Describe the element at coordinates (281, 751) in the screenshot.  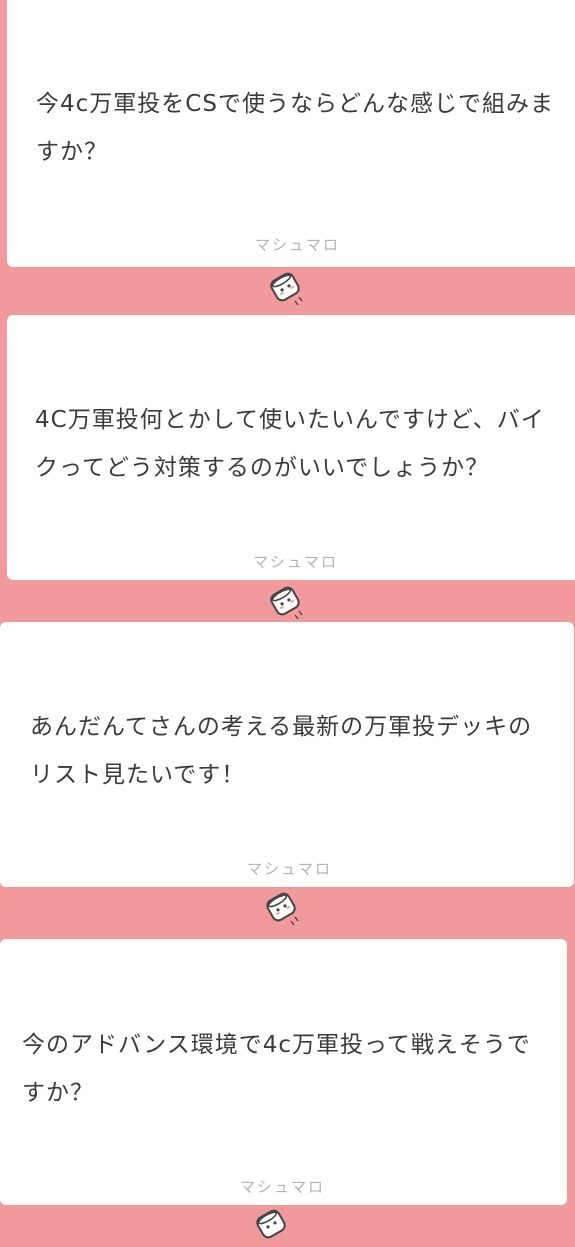
I see `question-text: あんだんてさんの考える最新の万軍投デッキの リスト見たいです！` at that location.